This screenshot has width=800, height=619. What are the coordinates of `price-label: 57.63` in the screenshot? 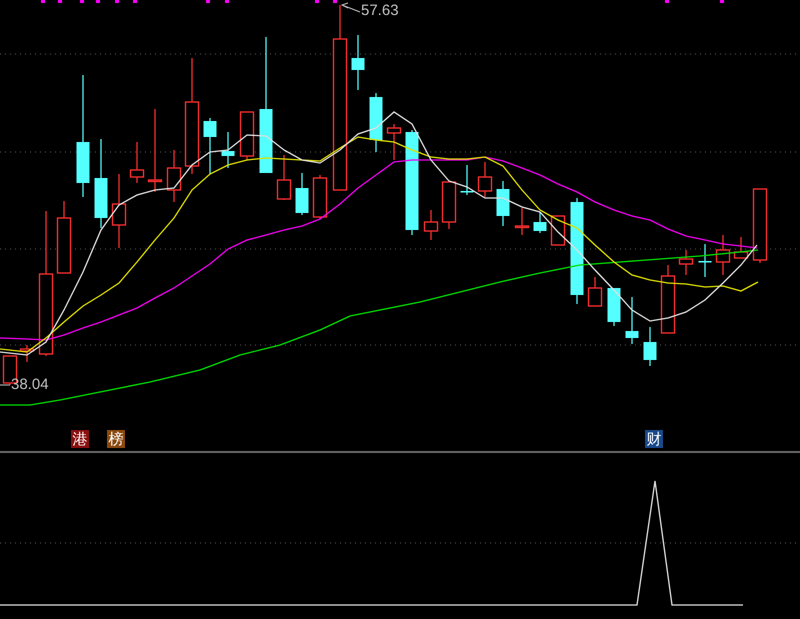 It's located at (380, 11).